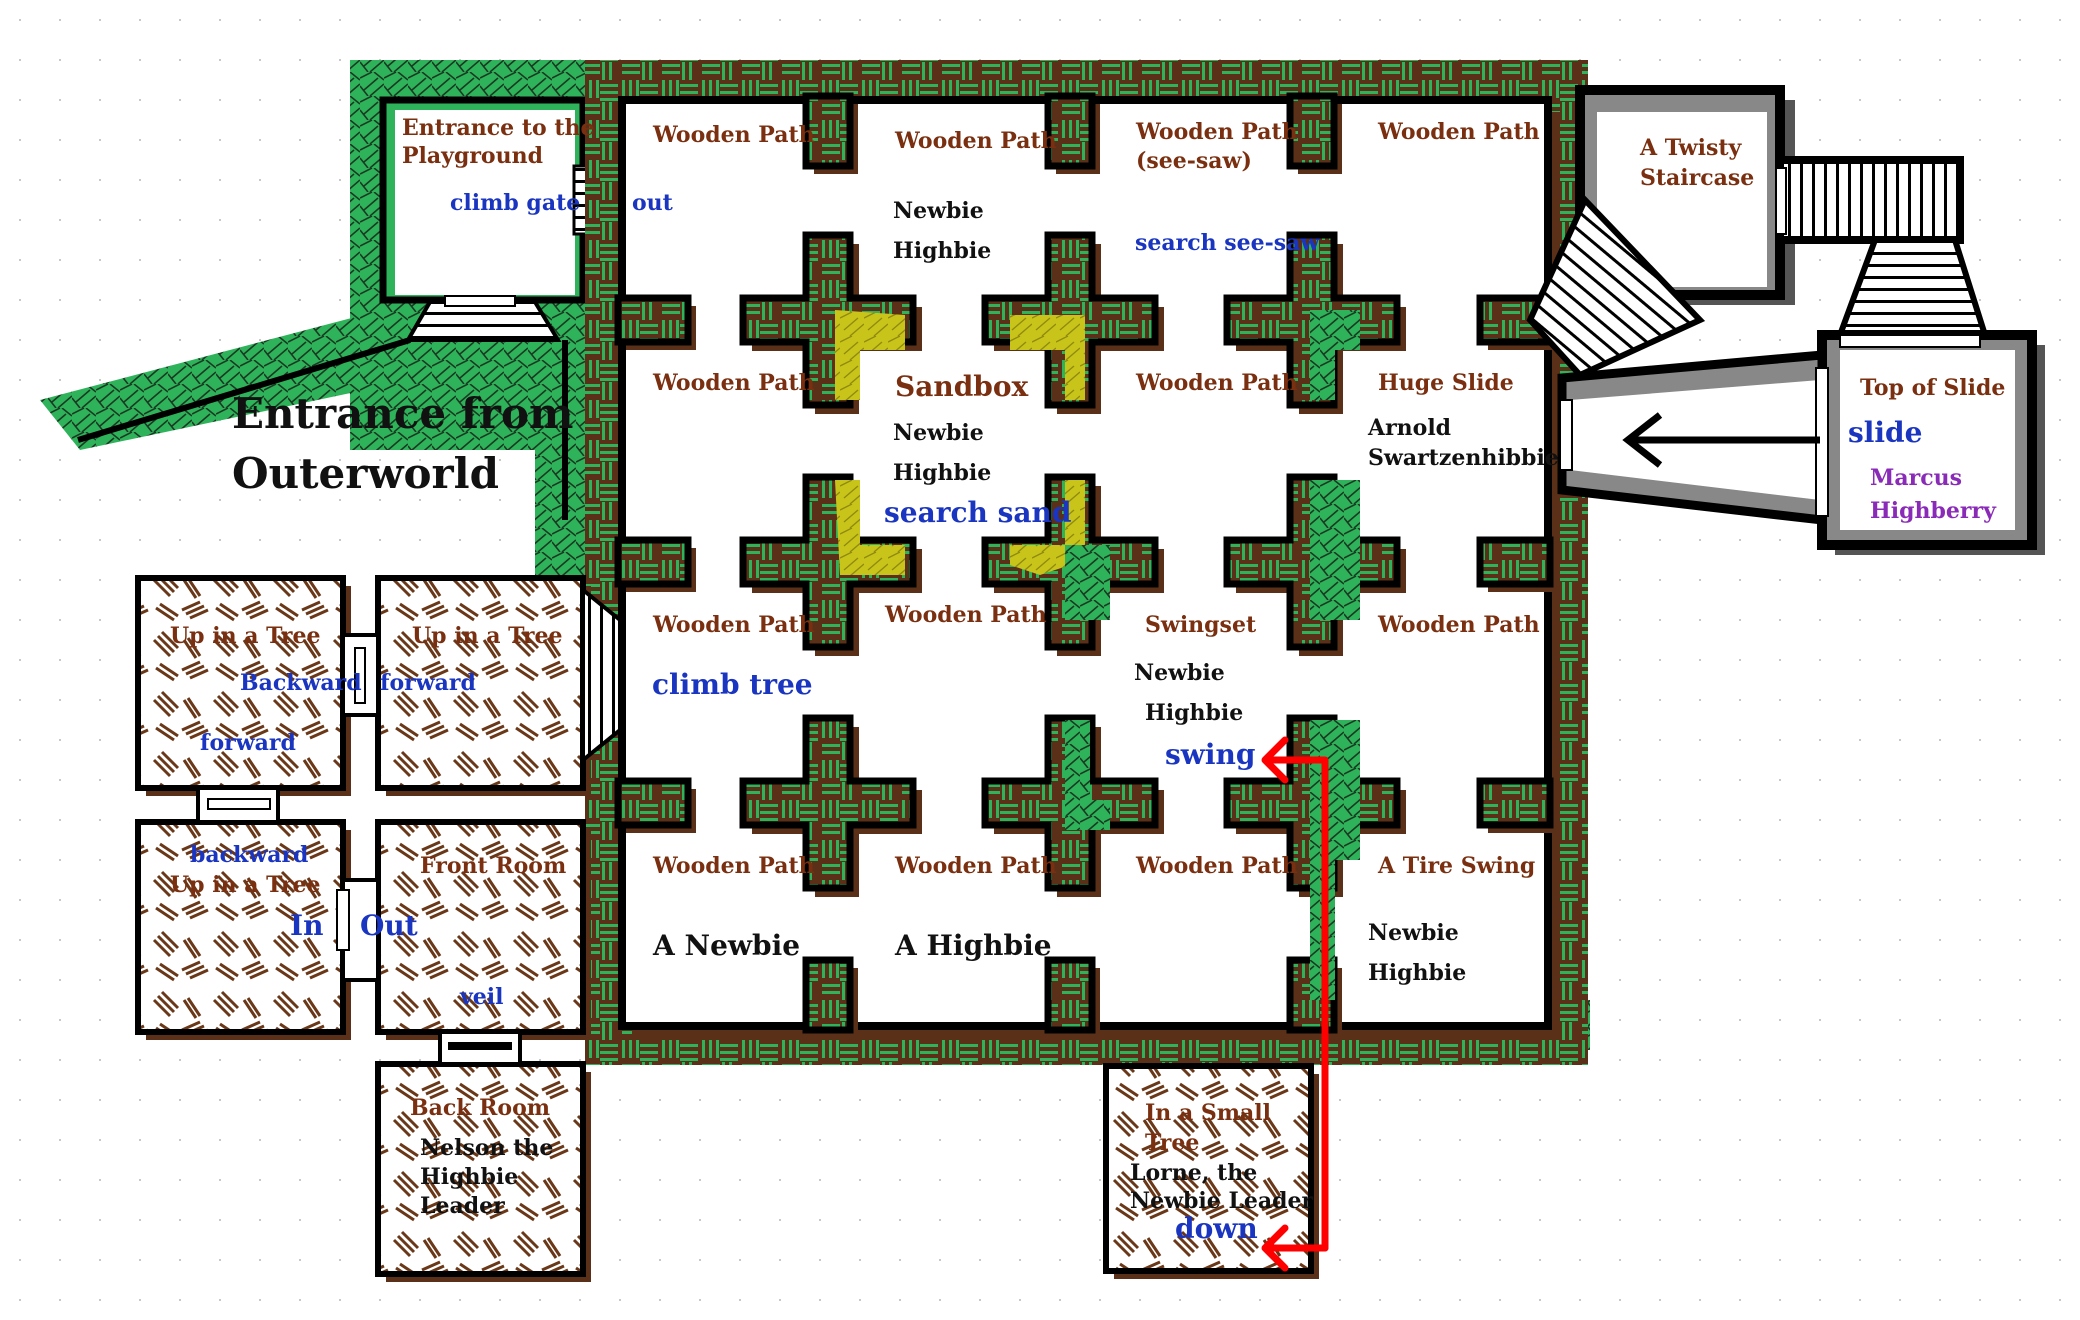 The height and width of the screenshot is (1320, 2080). Describe the element at coordinates (962, 386) in the screenshot. I see `room-label-sandbox: Sandbox` at that location.